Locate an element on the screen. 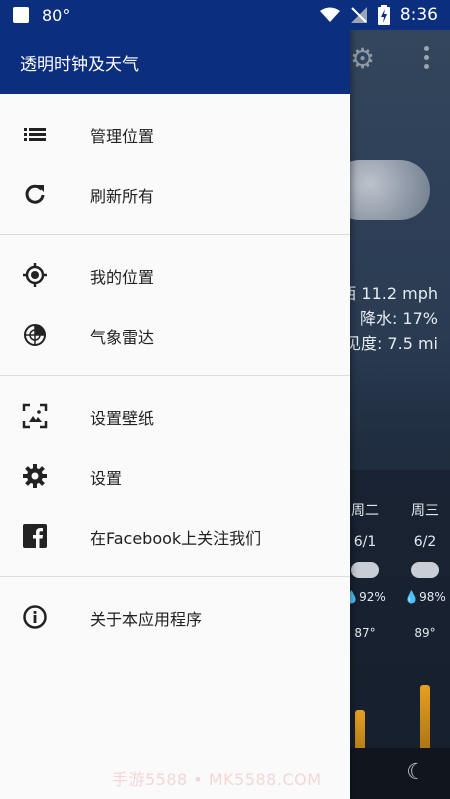 This screenshot has height=799, width=450. status-right-group: 8:36 is located at coordinates (378, 15).